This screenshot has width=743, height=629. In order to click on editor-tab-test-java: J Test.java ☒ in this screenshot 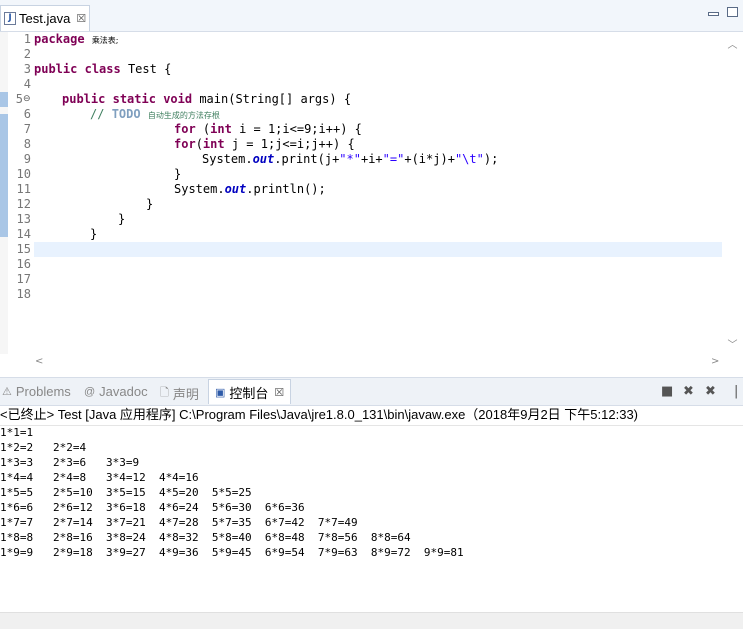, I will do `click(45, 18)`.